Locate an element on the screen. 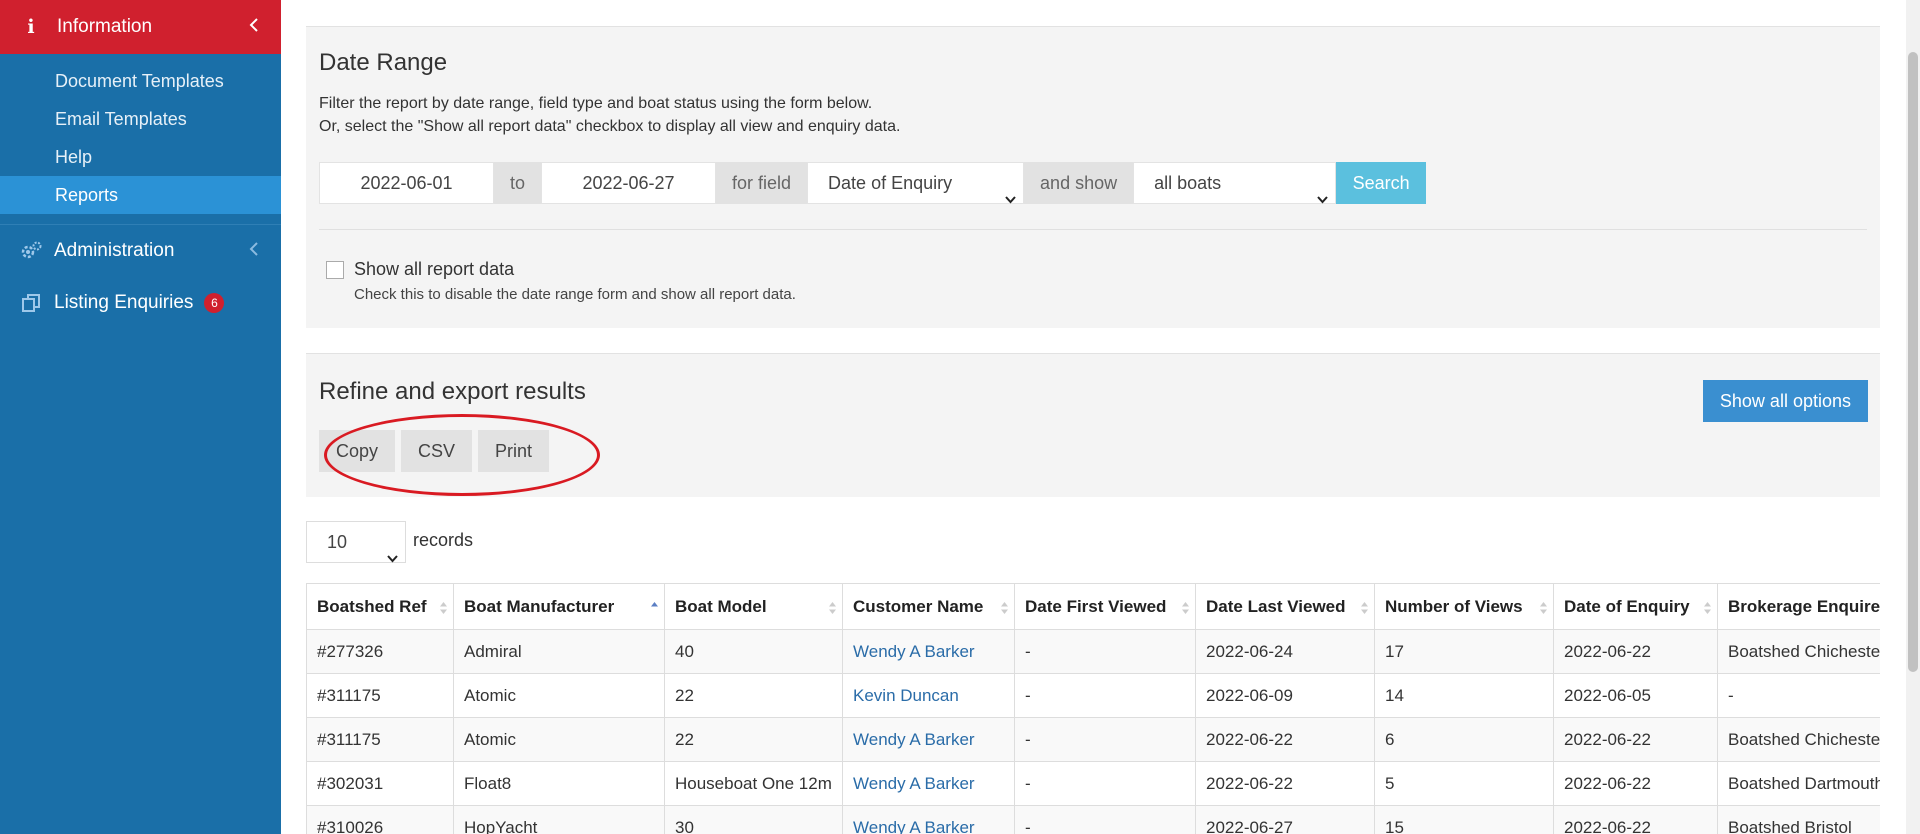 Image resolution: width=1920 pixels, height=834 pixels. nav-administration: Administration is located at coordinates (140, 251).